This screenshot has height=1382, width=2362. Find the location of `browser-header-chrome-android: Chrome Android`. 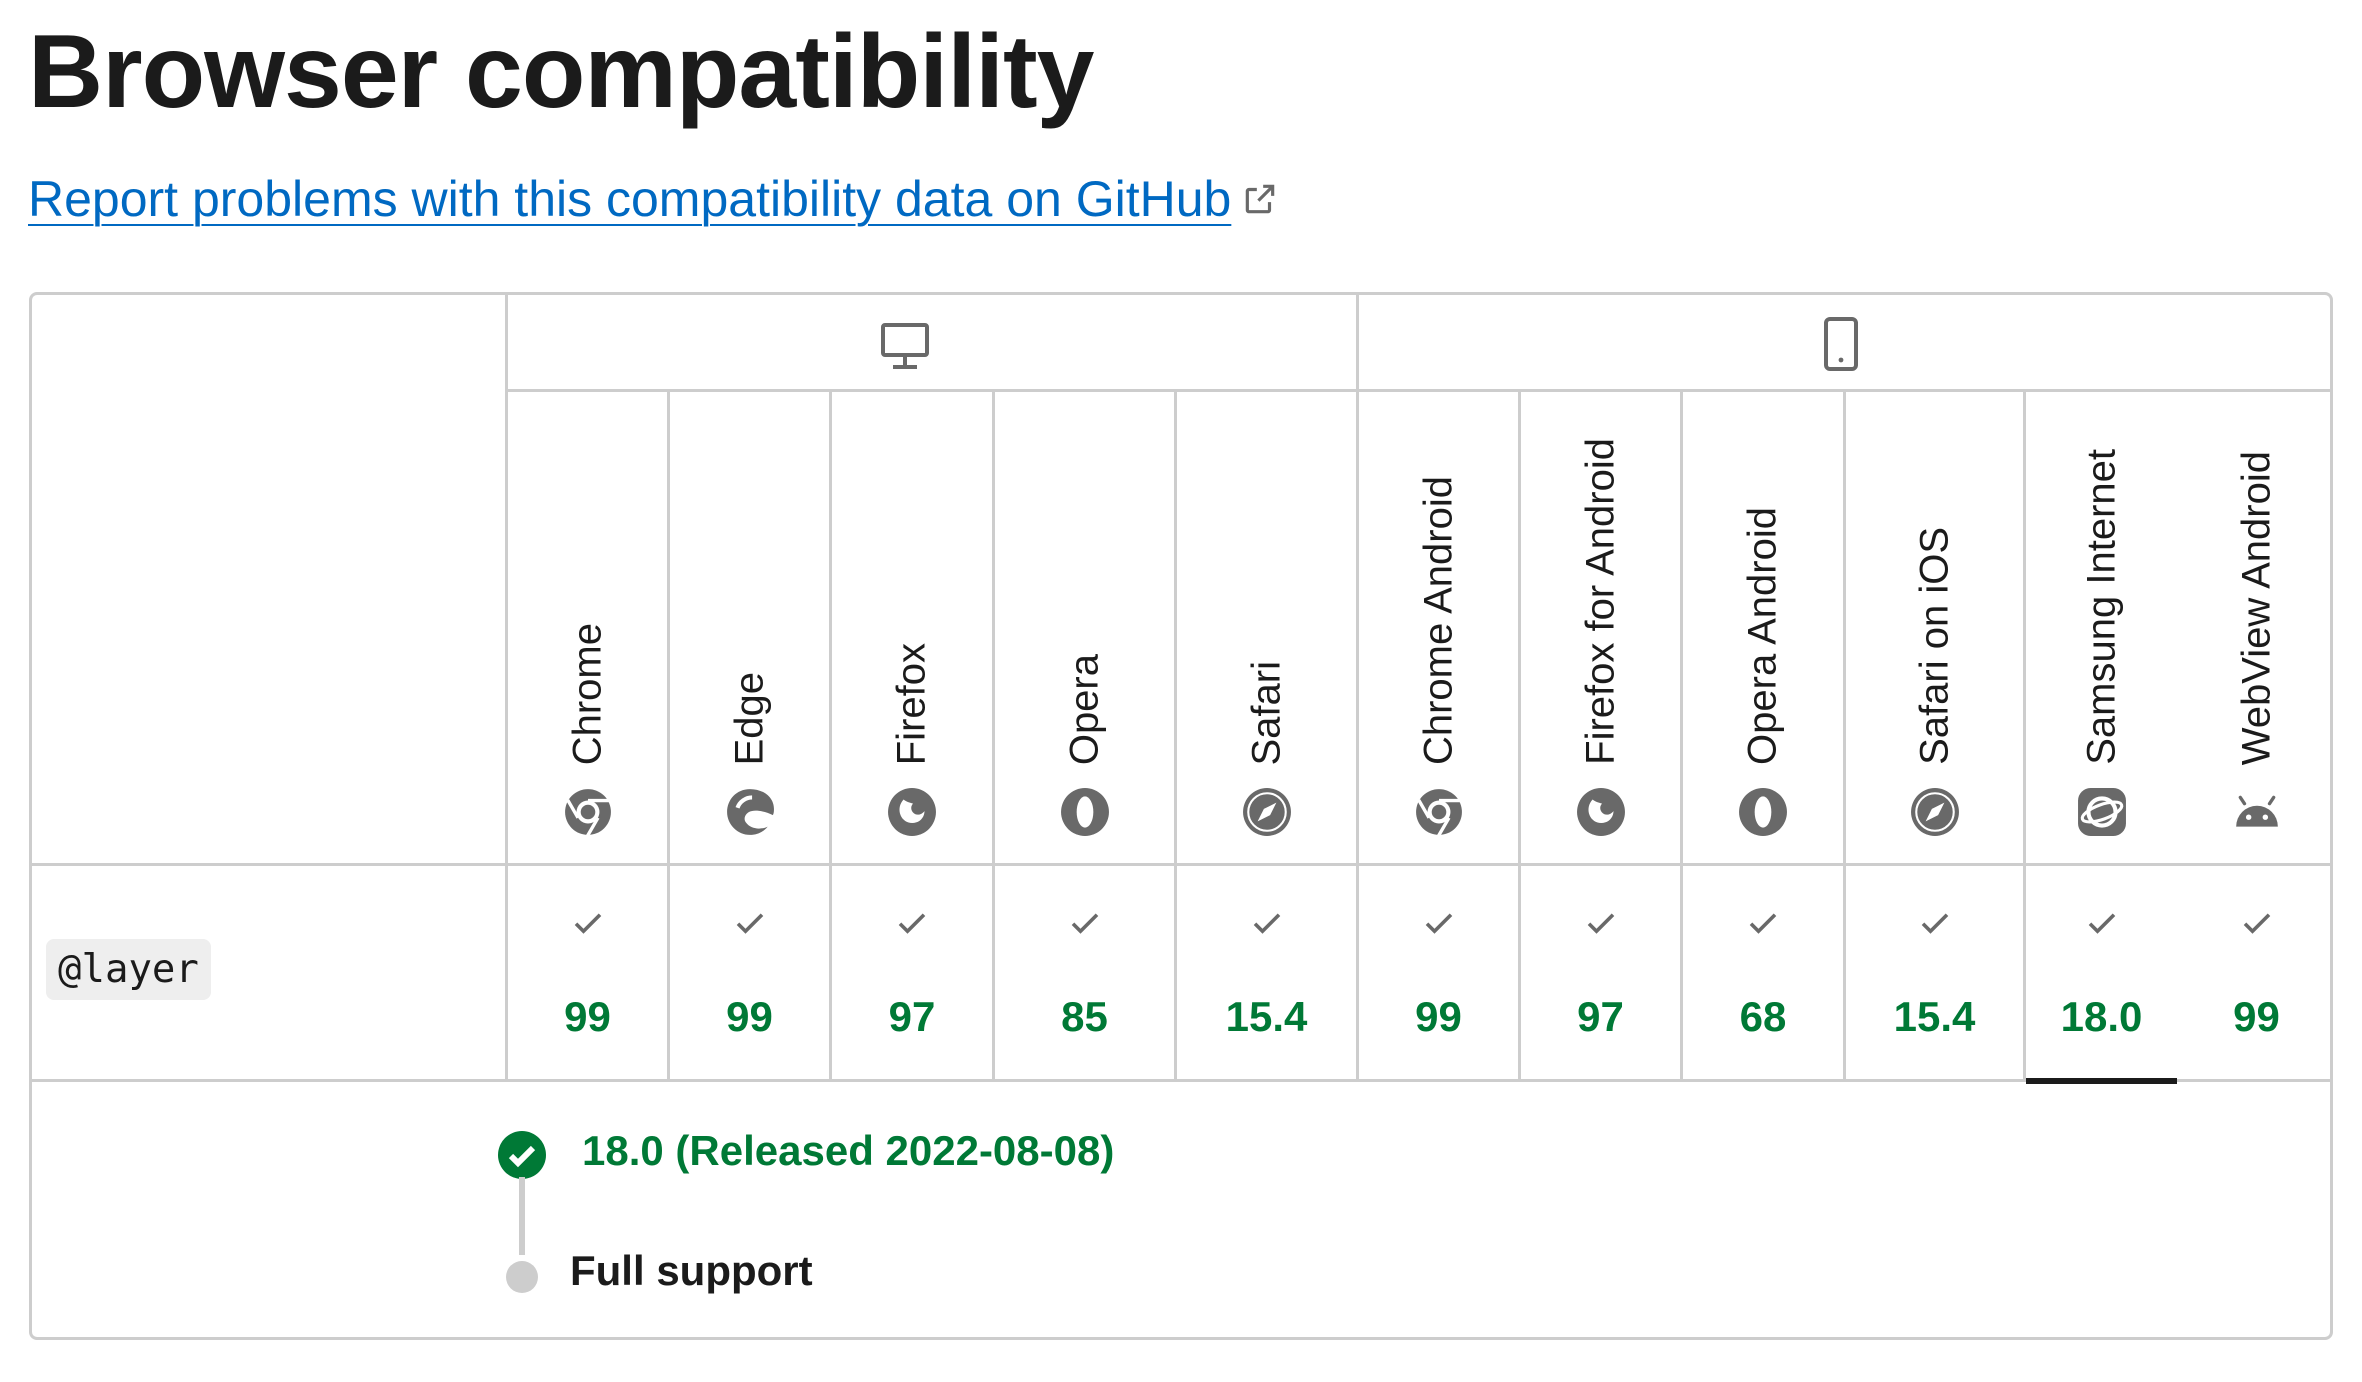

browser-header-chrome-android: Chrome Android is located at coordinates (1438, 628).